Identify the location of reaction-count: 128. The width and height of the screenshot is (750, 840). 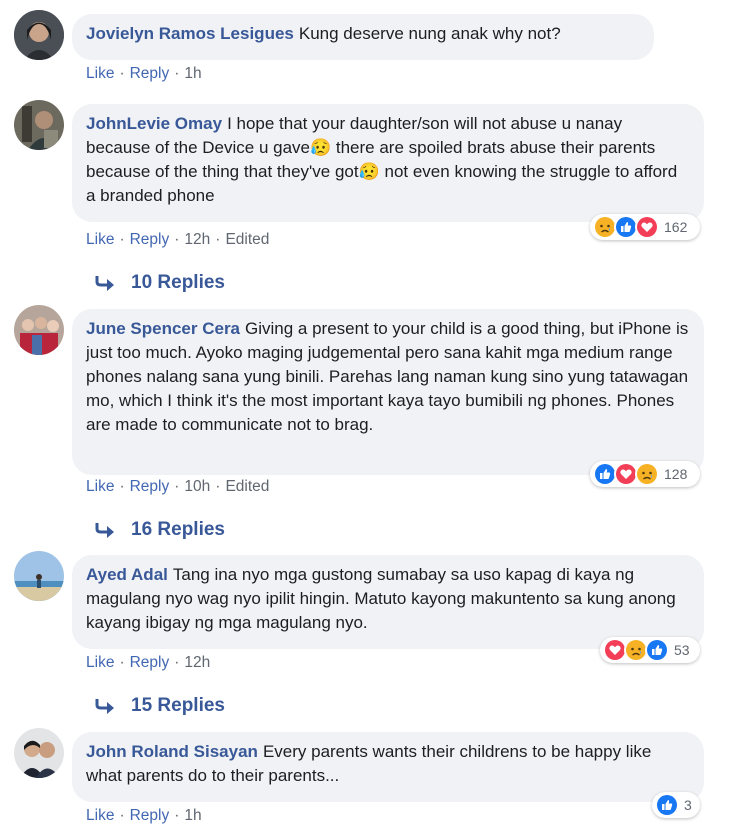
(676, 474).